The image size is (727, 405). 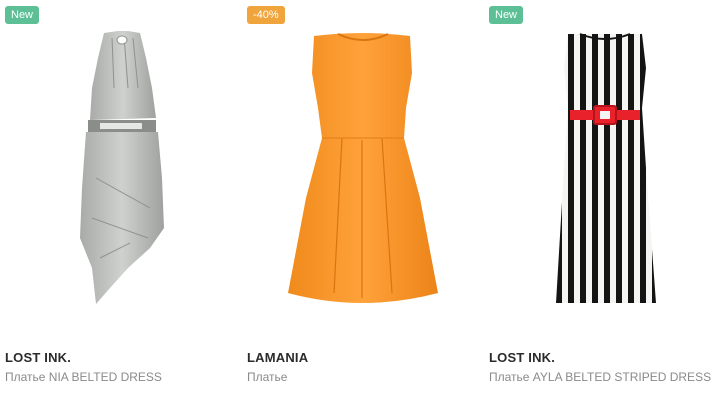 I want to click on striped-belted-dress-image, so click(x=606, y=168).